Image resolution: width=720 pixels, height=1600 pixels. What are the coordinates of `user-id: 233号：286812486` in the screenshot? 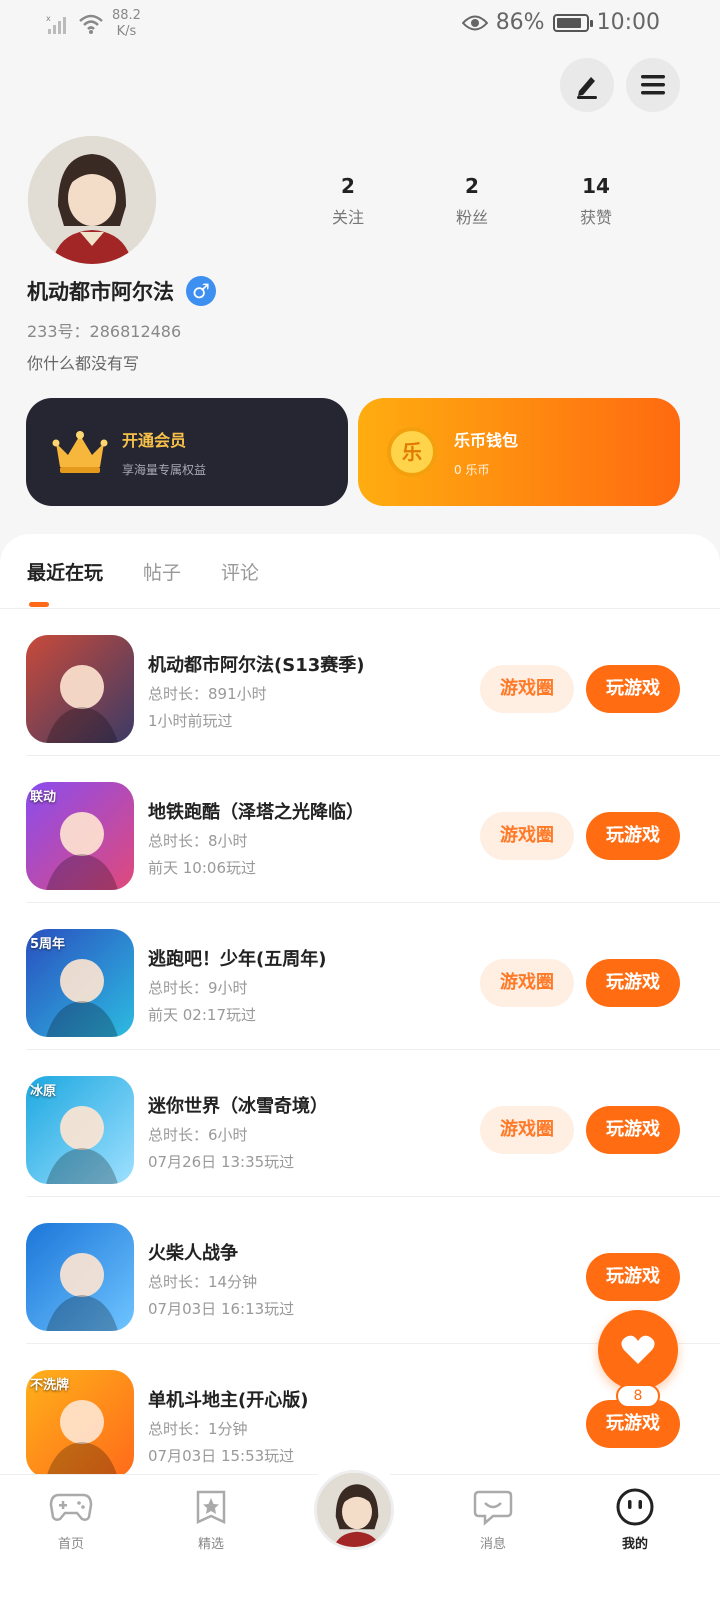 It's located at (104, 331).